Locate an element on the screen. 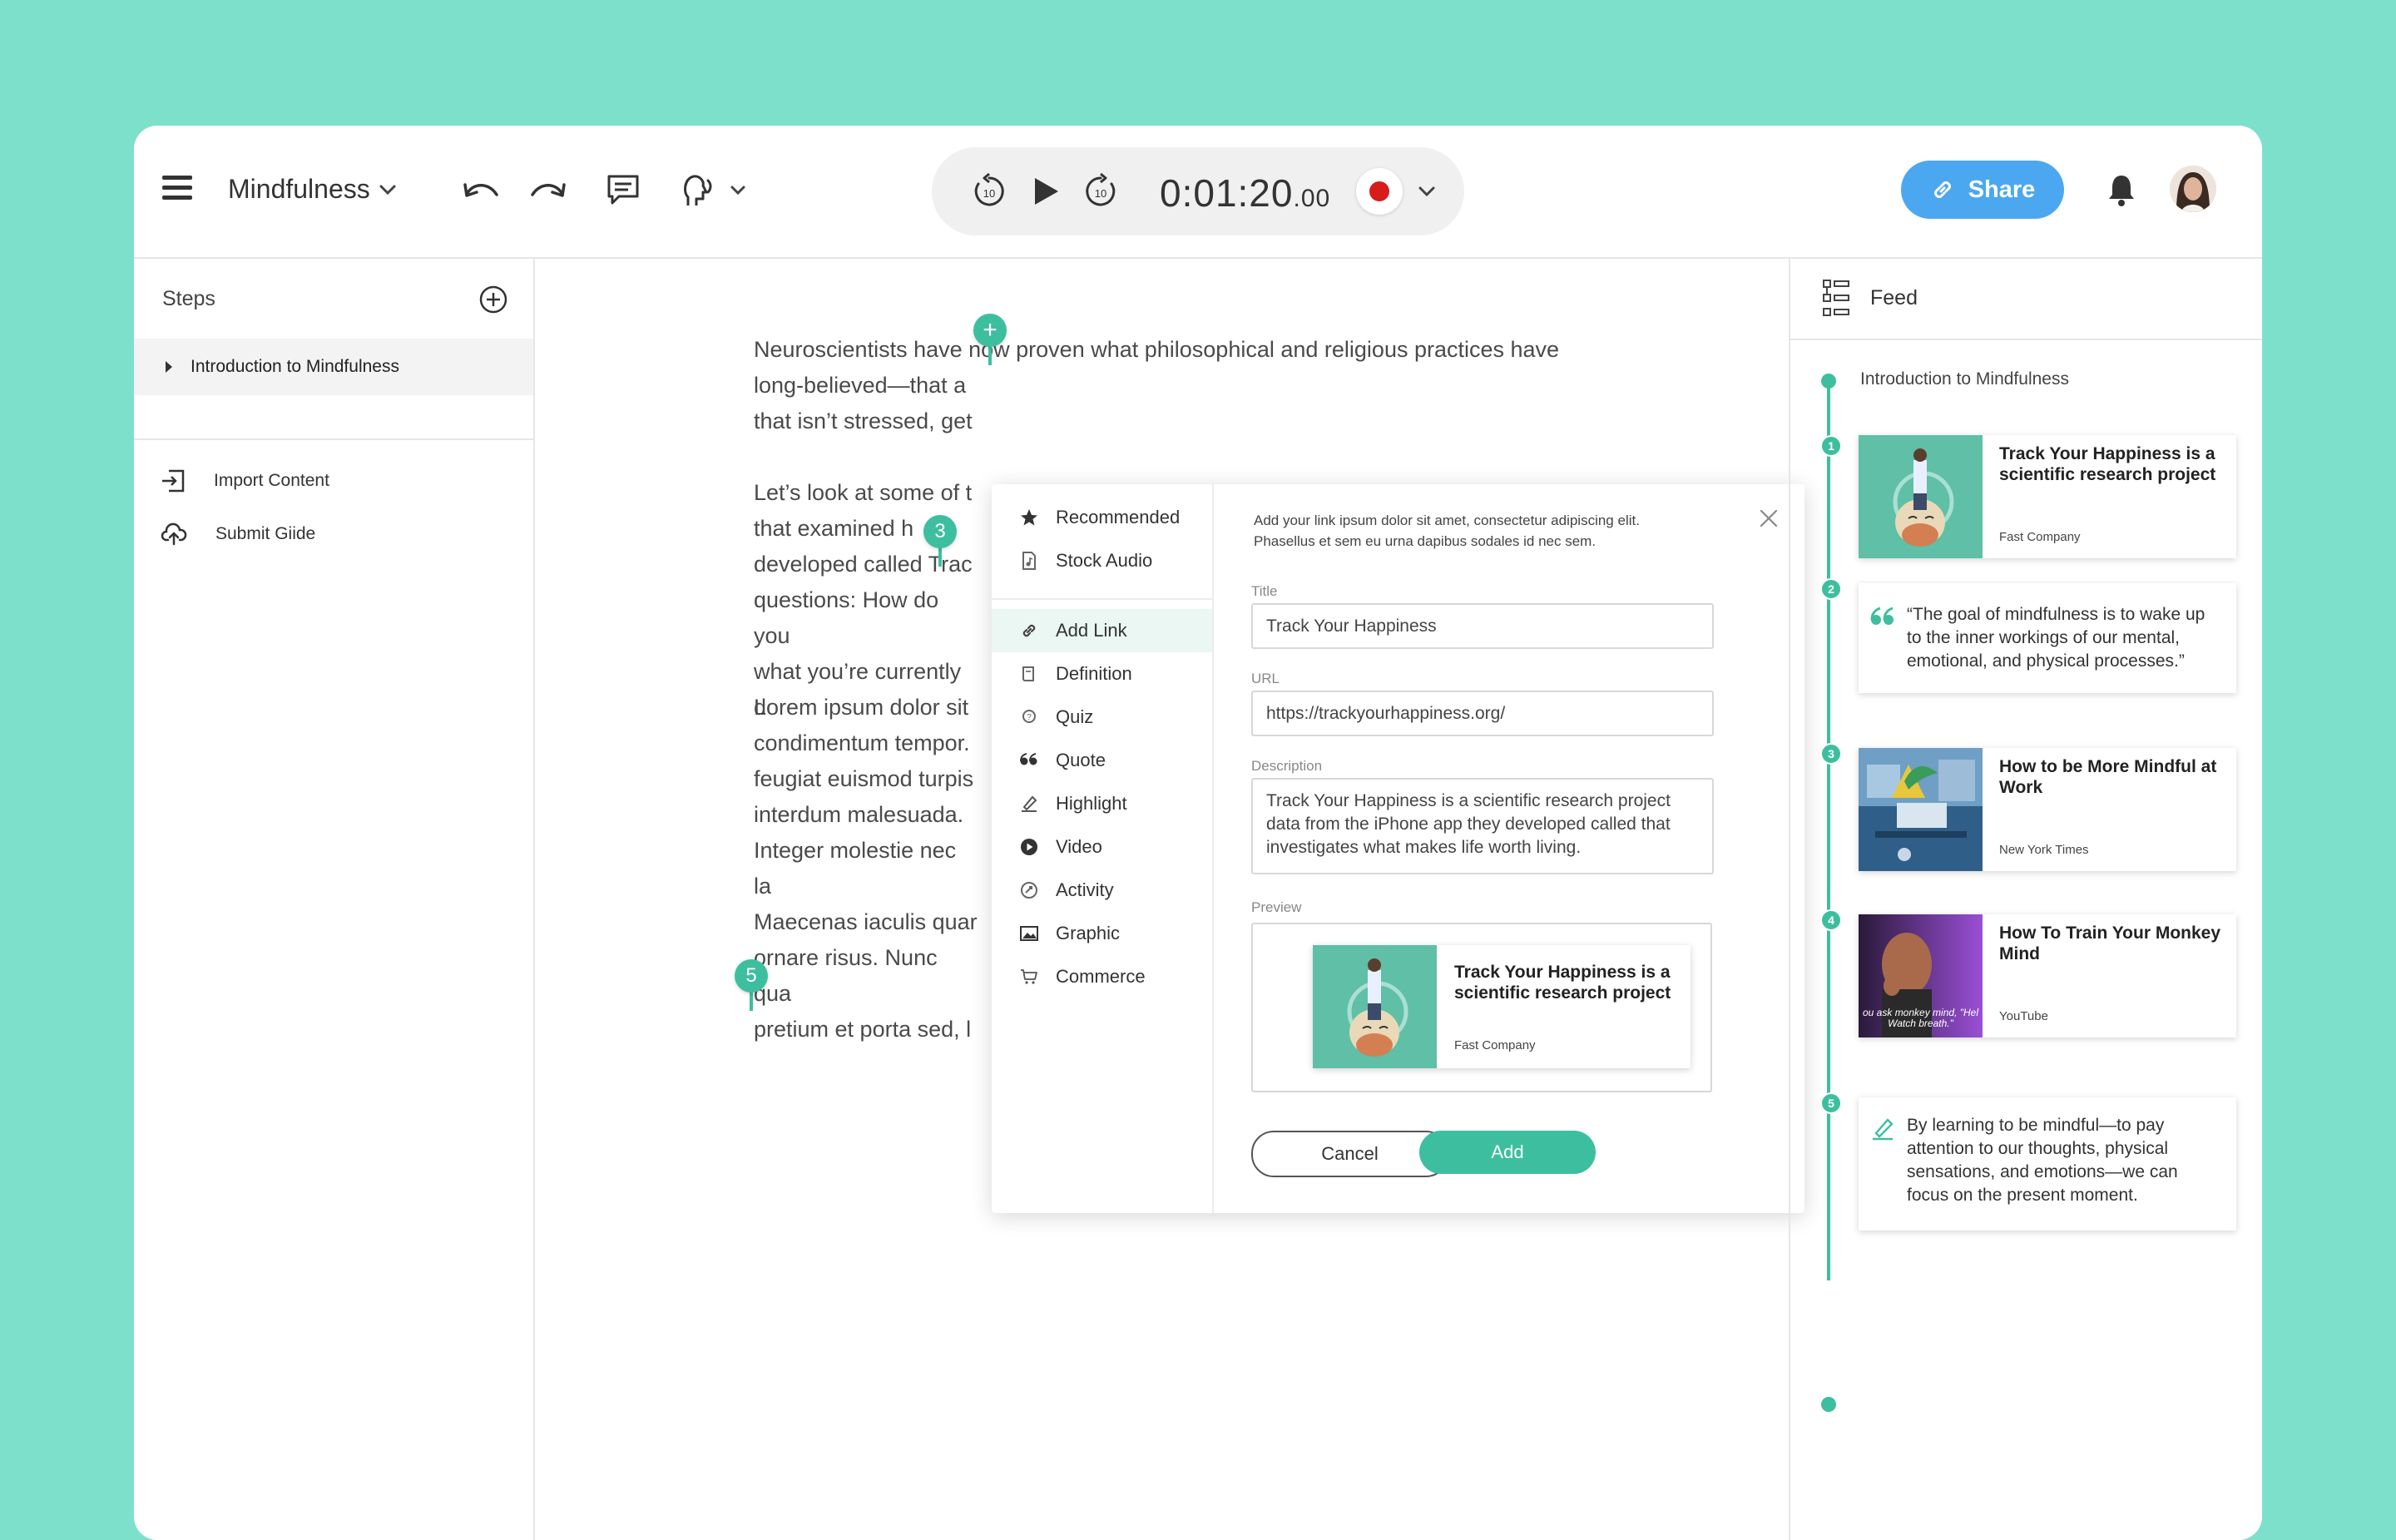 The image size is (2396, 1540). text-line: developed called Trac is located at coordinates (863, 564).